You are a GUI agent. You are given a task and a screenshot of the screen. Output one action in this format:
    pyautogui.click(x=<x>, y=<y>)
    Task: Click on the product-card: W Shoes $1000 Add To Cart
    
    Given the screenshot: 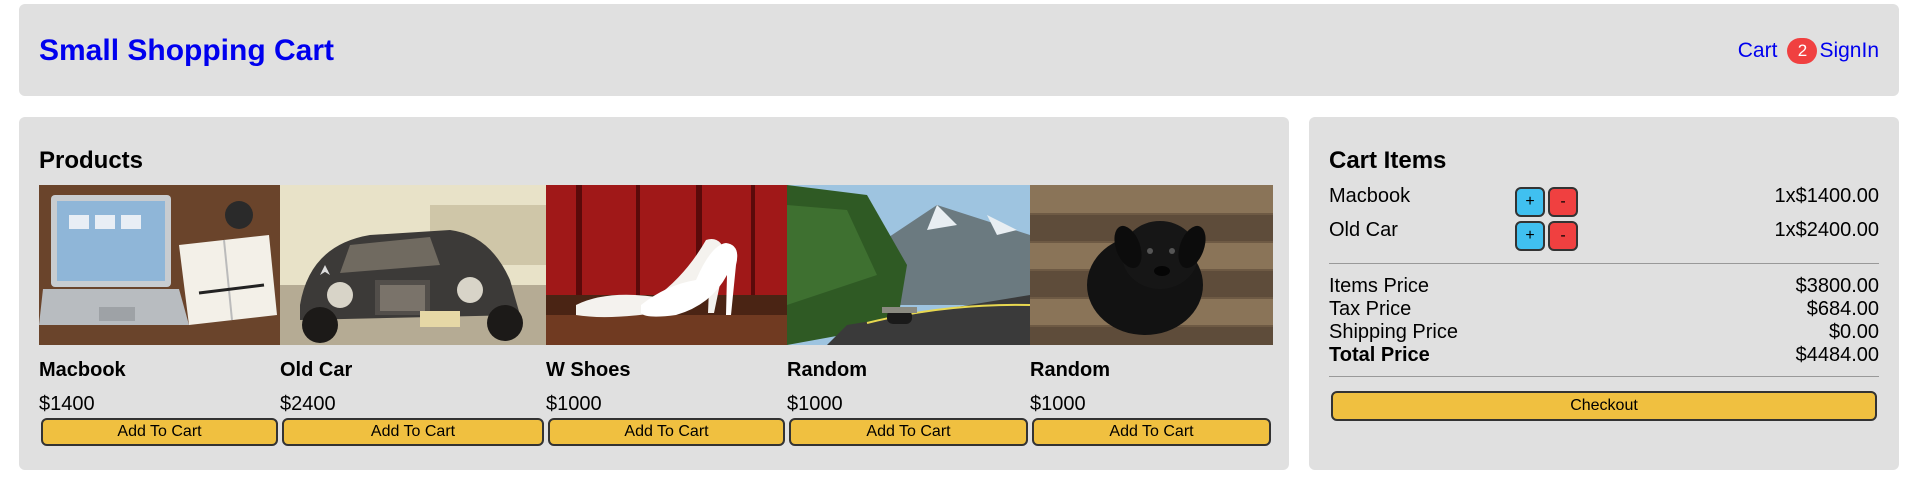 What is the action you would take?
    pyautogui.click(x=666, y=320)
    